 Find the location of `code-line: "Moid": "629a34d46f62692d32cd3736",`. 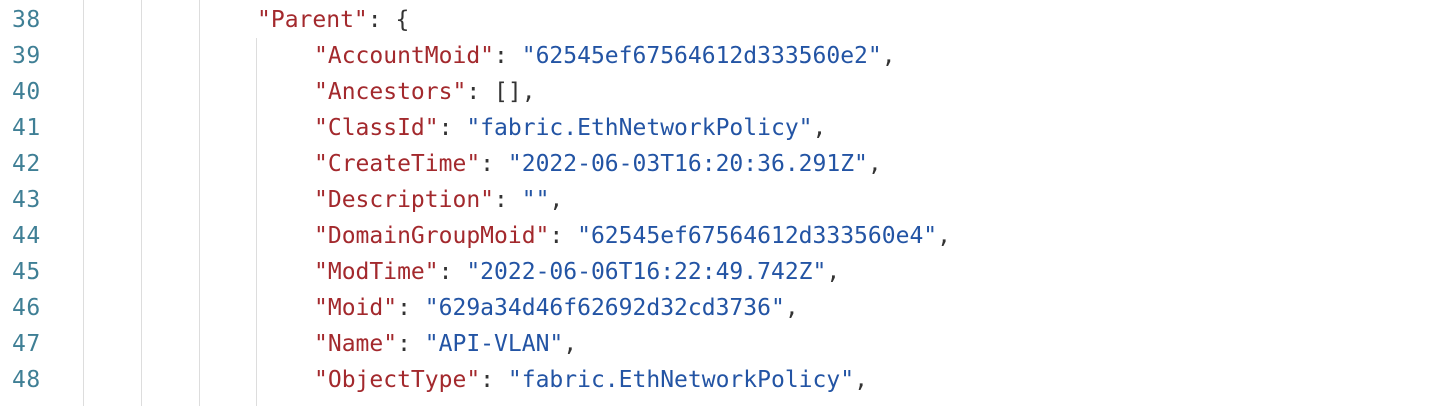

code-line: "Moid": "629a34d46f62692d32cd3736", is located at coordinates (719, 308).